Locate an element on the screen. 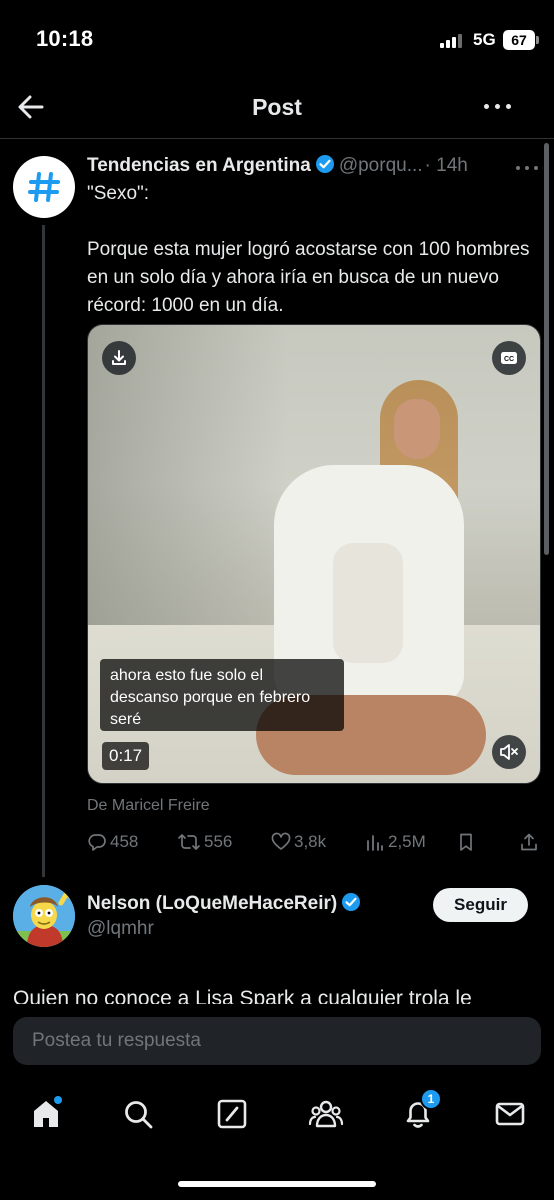  like-button: 3,8k is located at coordinates (298, 842).